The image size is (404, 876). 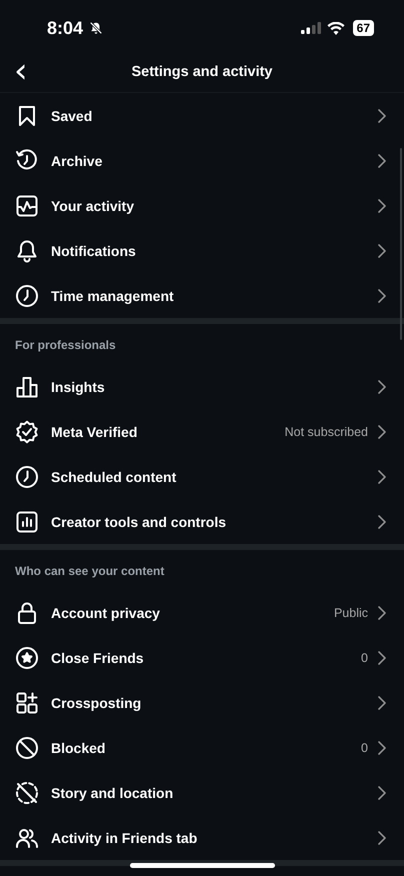 I want to click on status-time: 8:04, so click(x=65, y=28).